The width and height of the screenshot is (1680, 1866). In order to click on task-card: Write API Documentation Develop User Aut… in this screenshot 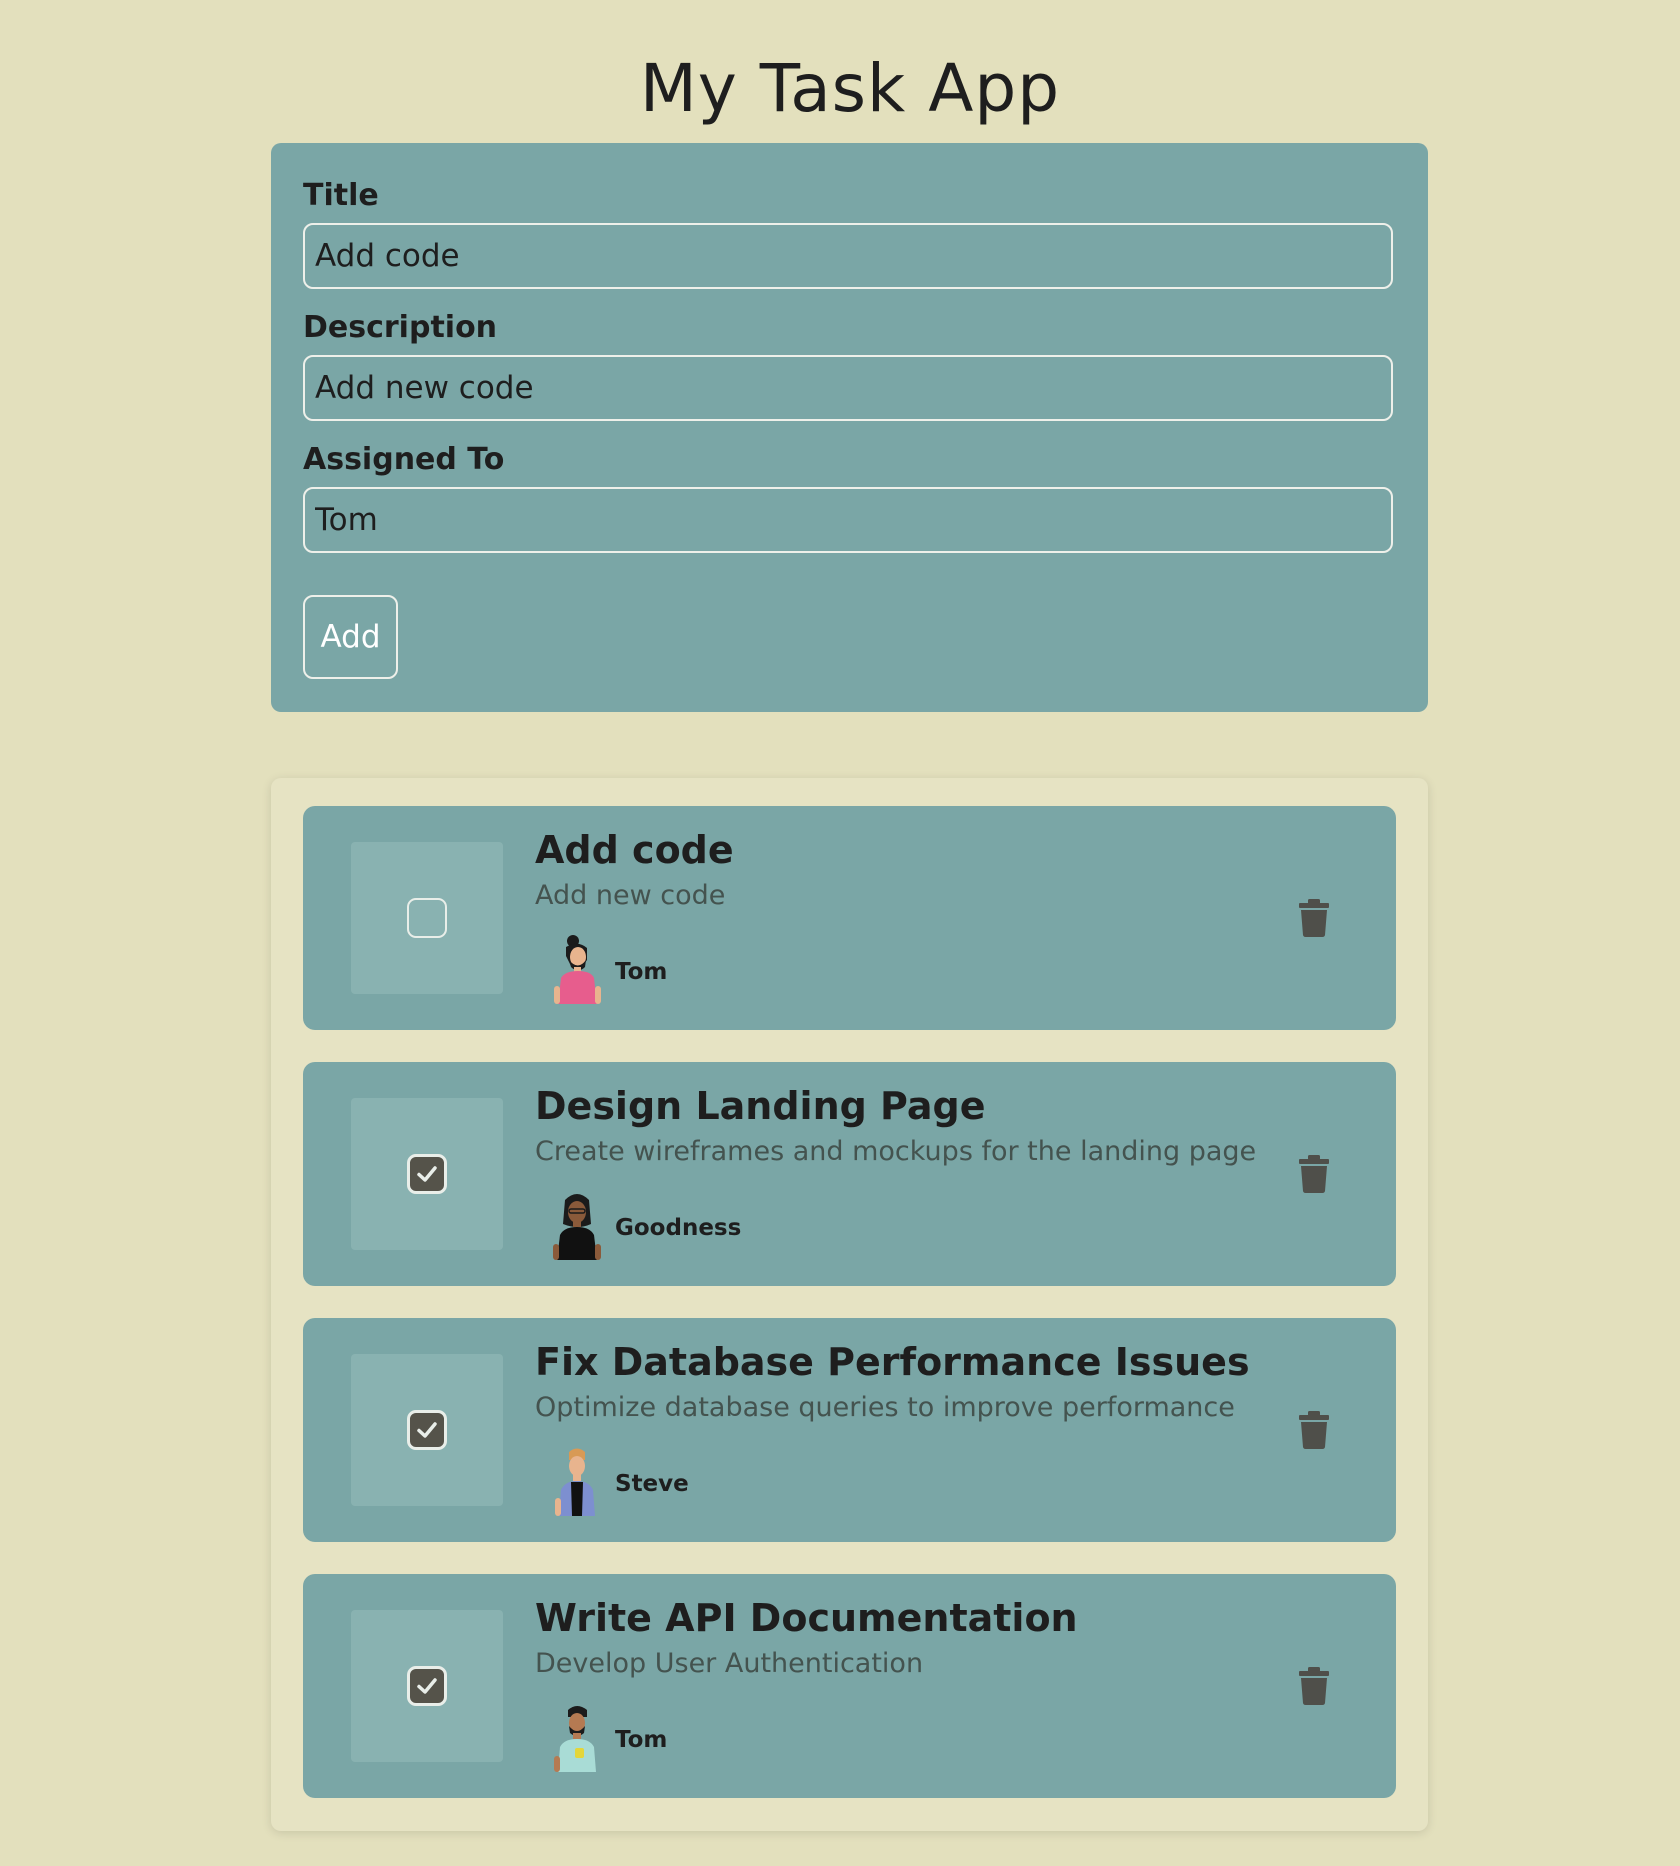, I will do `click(849, 1686)`.